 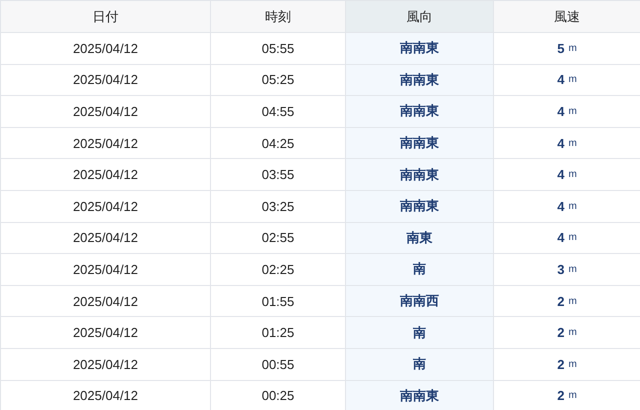 What do you see at coordinates (420, 302) in the screenshot?
I see `direction-cell: 南南西` at bounding box center [420, 302].